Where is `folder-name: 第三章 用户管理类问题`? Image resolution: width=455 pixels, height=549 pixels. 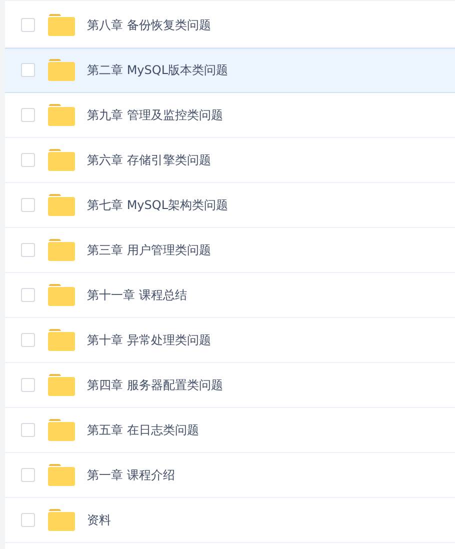
folder-name: 第三章 用户管理类问题 is located at coordinates (149, 250).